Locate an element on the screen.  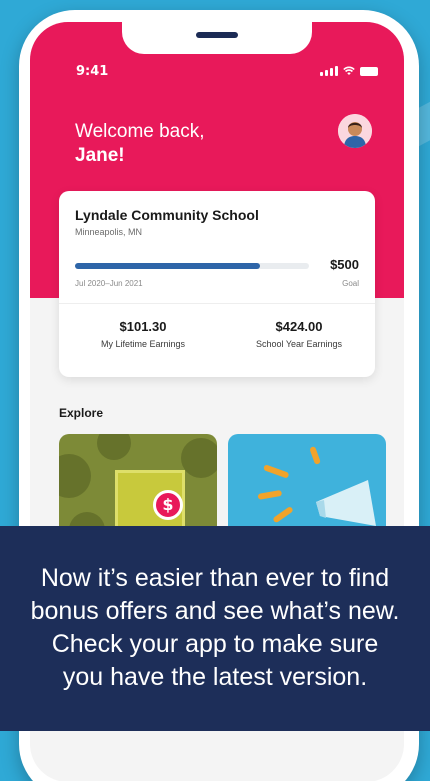
user-avatar-icon is located at coordinates (355, 131).